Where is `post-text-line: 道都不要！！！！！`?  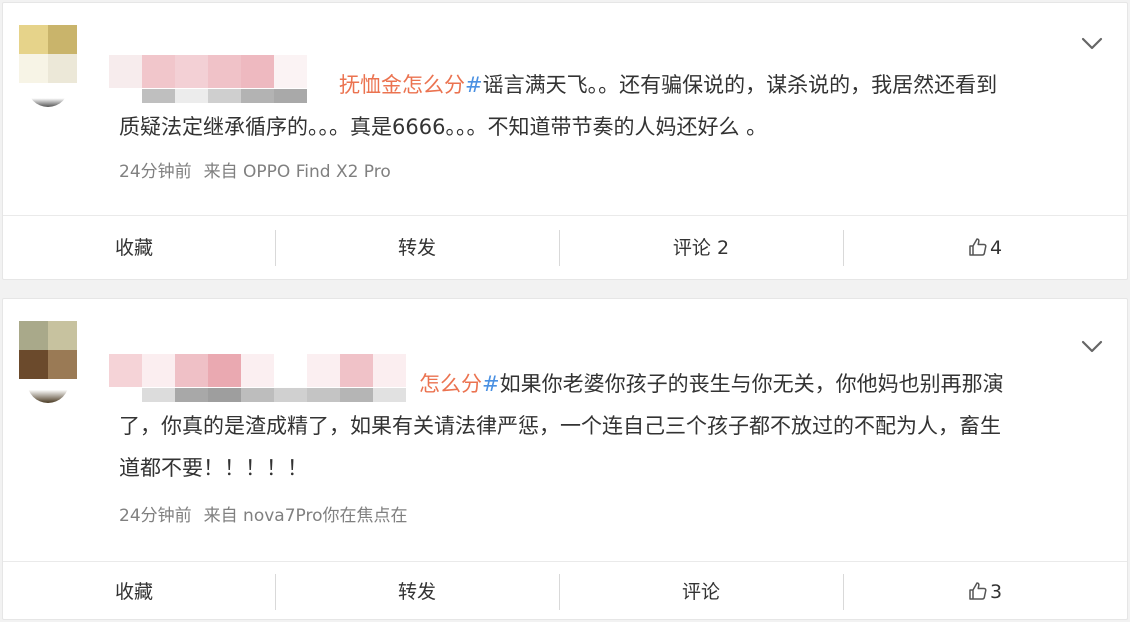 post-text-line: 道都不要！！！！！ is located at coordinates (213, 468).